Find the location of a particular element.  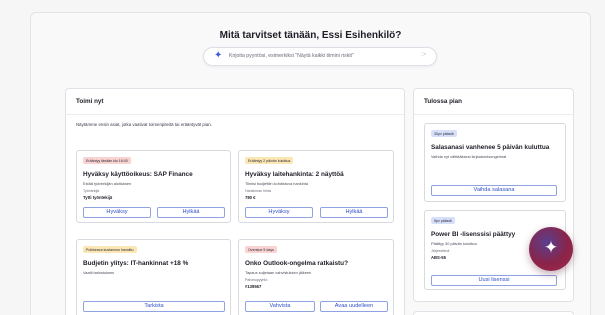

alert-badge: Poikkeava kustannus havaittu is located at coordinates (110, 249).